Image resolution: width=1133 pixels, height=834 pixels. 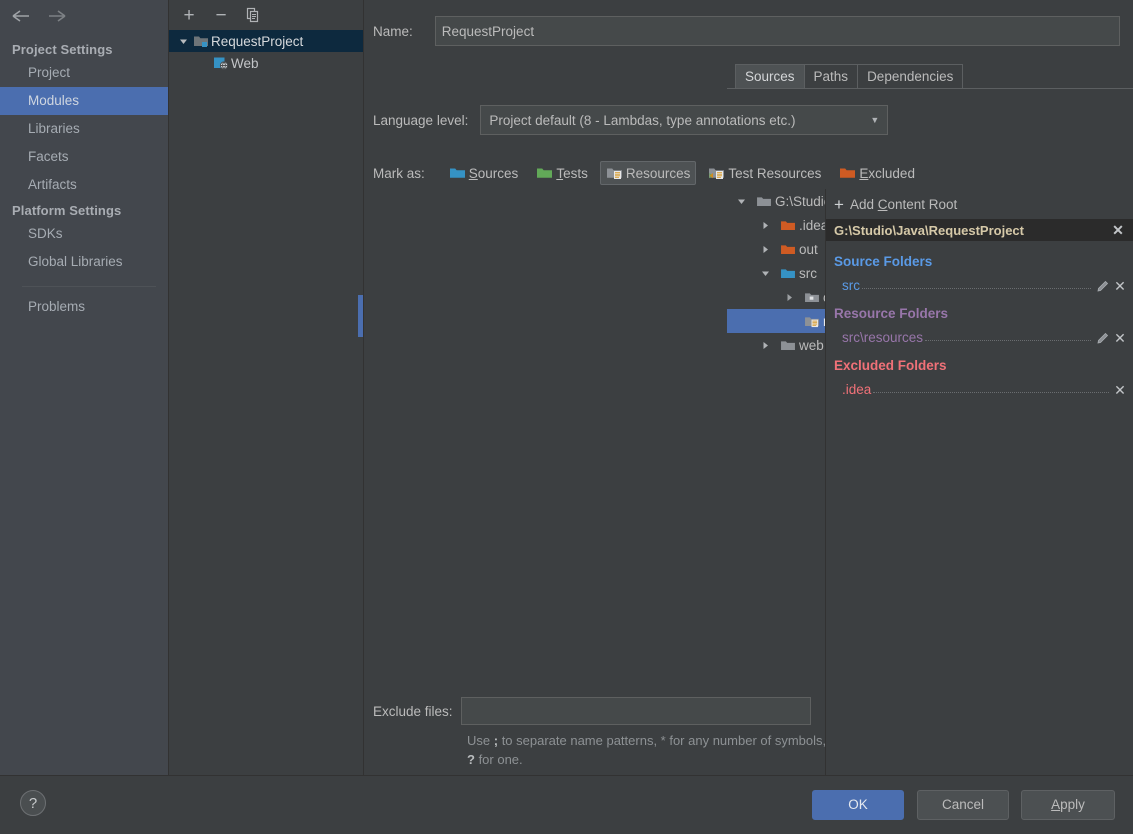 I want to click on exclude-files-input, so click(x=635, y=711).